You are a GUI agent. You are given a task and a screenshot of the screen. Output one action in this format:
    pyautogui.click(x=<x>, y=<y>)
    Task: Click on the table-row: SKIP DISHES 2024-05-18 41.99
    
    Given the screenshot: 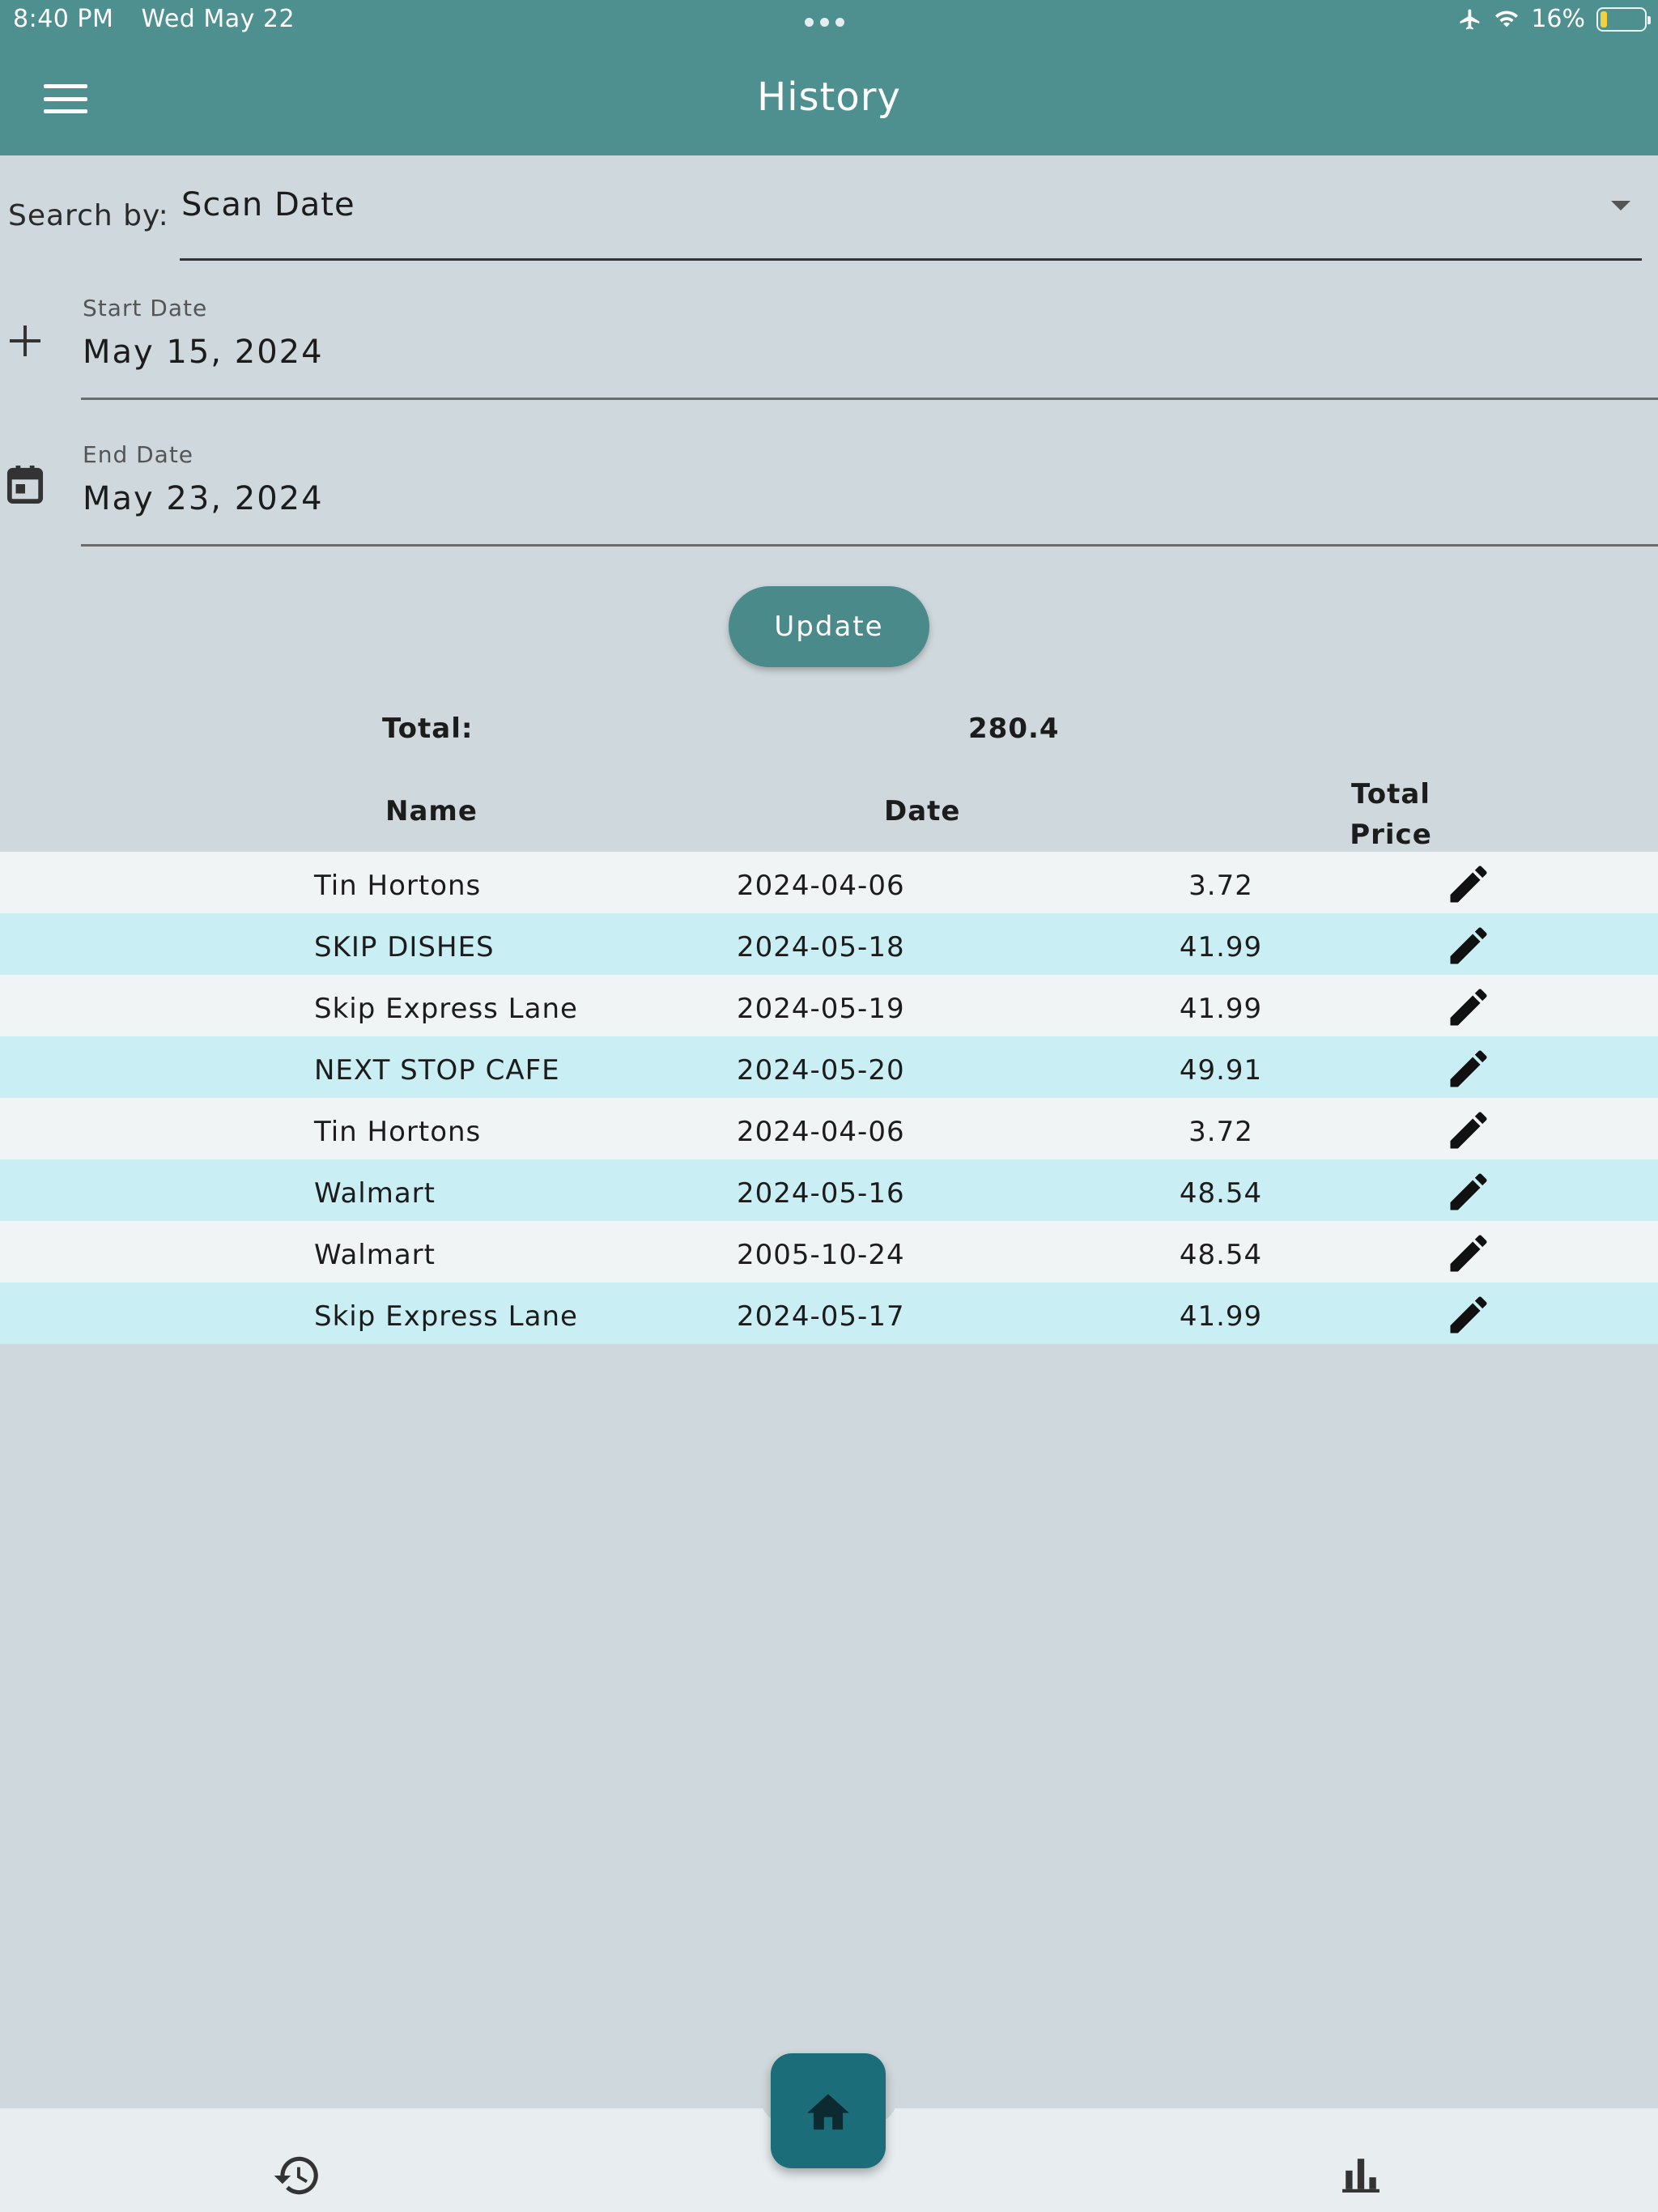 What is the action you would take?
    pyautogui.click(x=829, y=944)
    